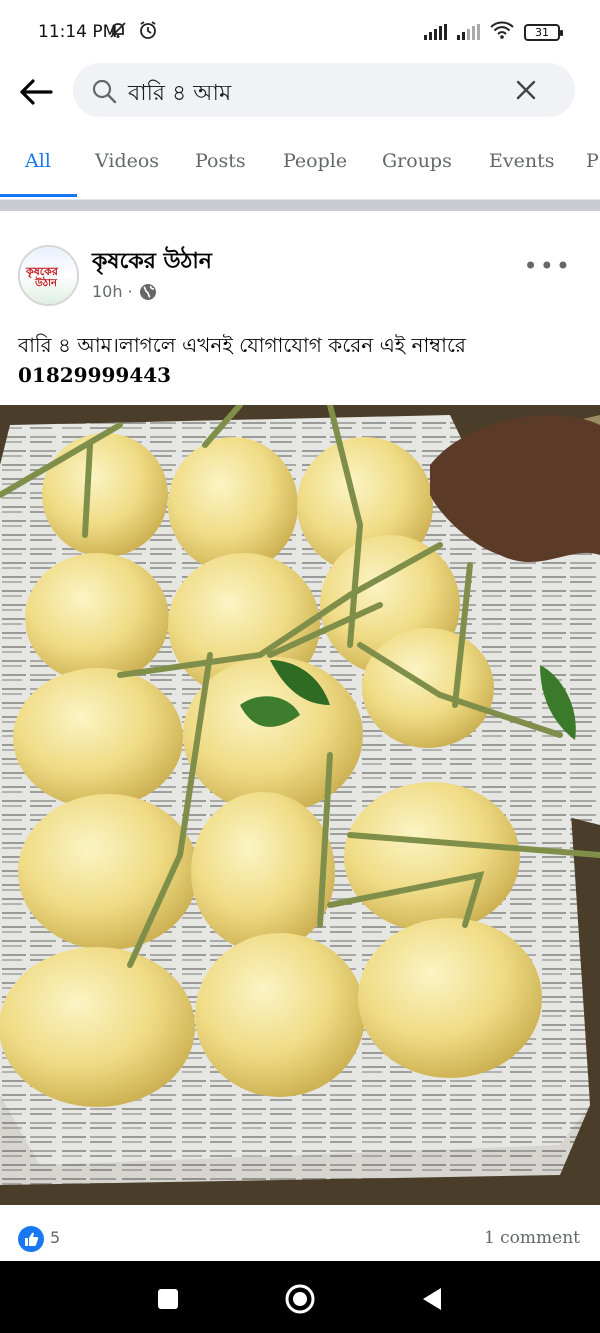 The height and width of the screenshot is (1333, 600). I want to click on more-dots-icon: •••, so click(548, 266).